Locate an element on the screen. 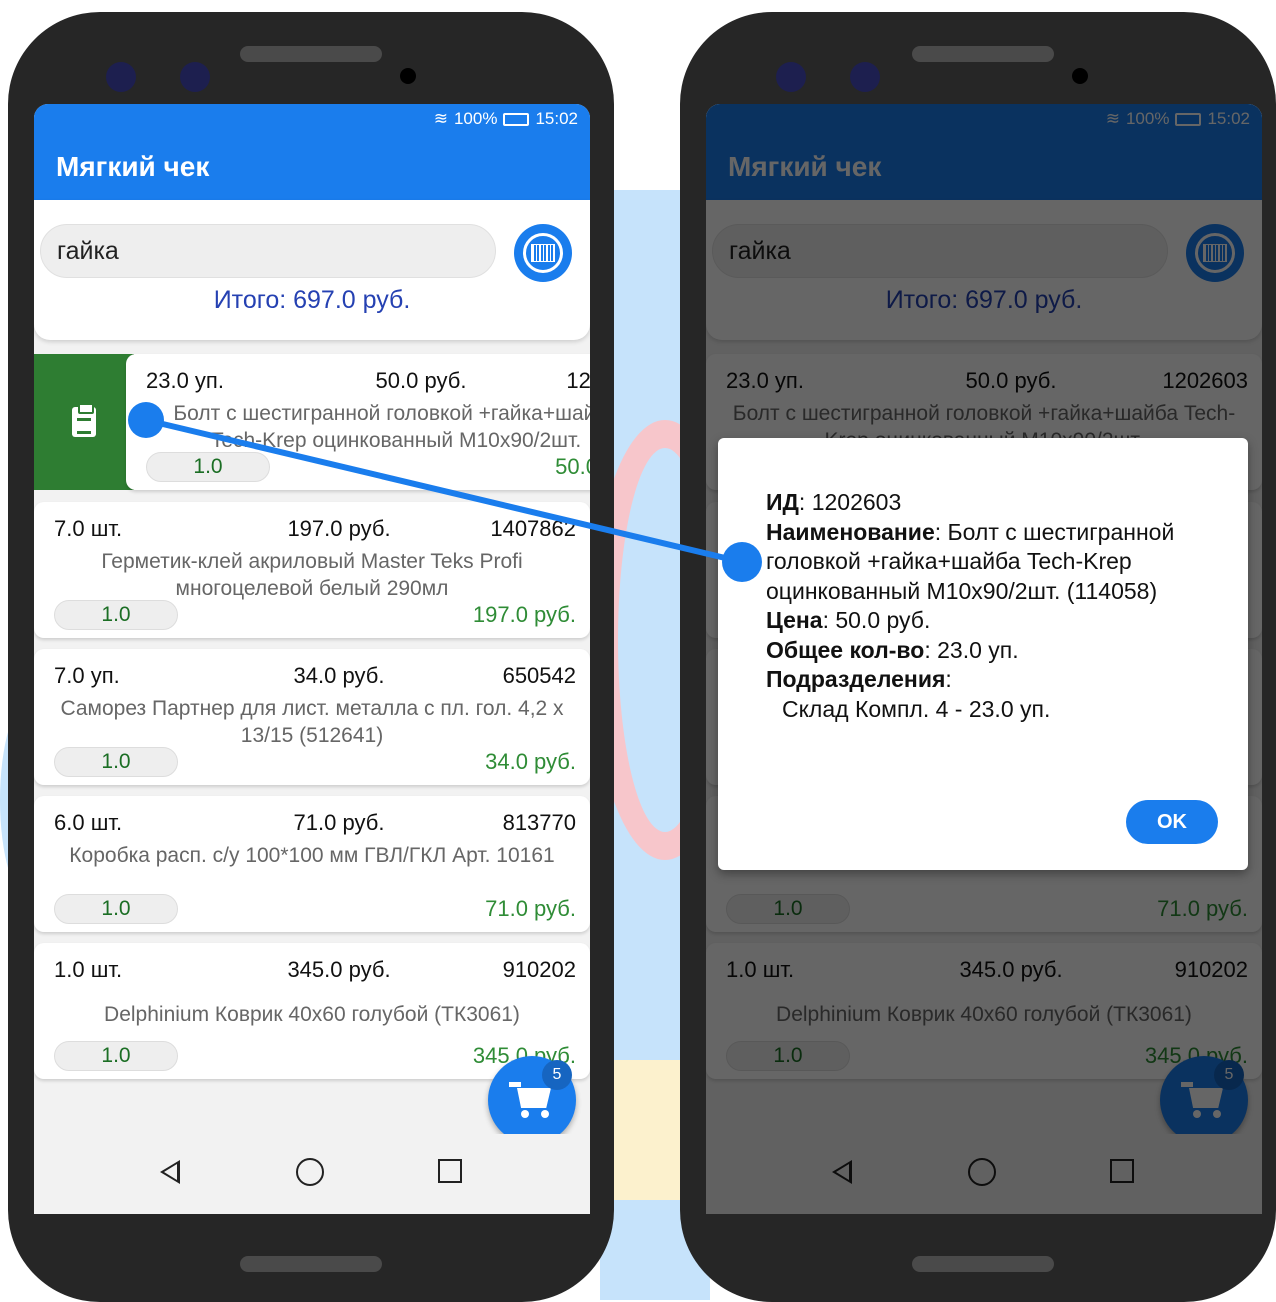 The image size is (1276, 1302). item-sum: 34.0 руб. is located at coordinates (530, 761).